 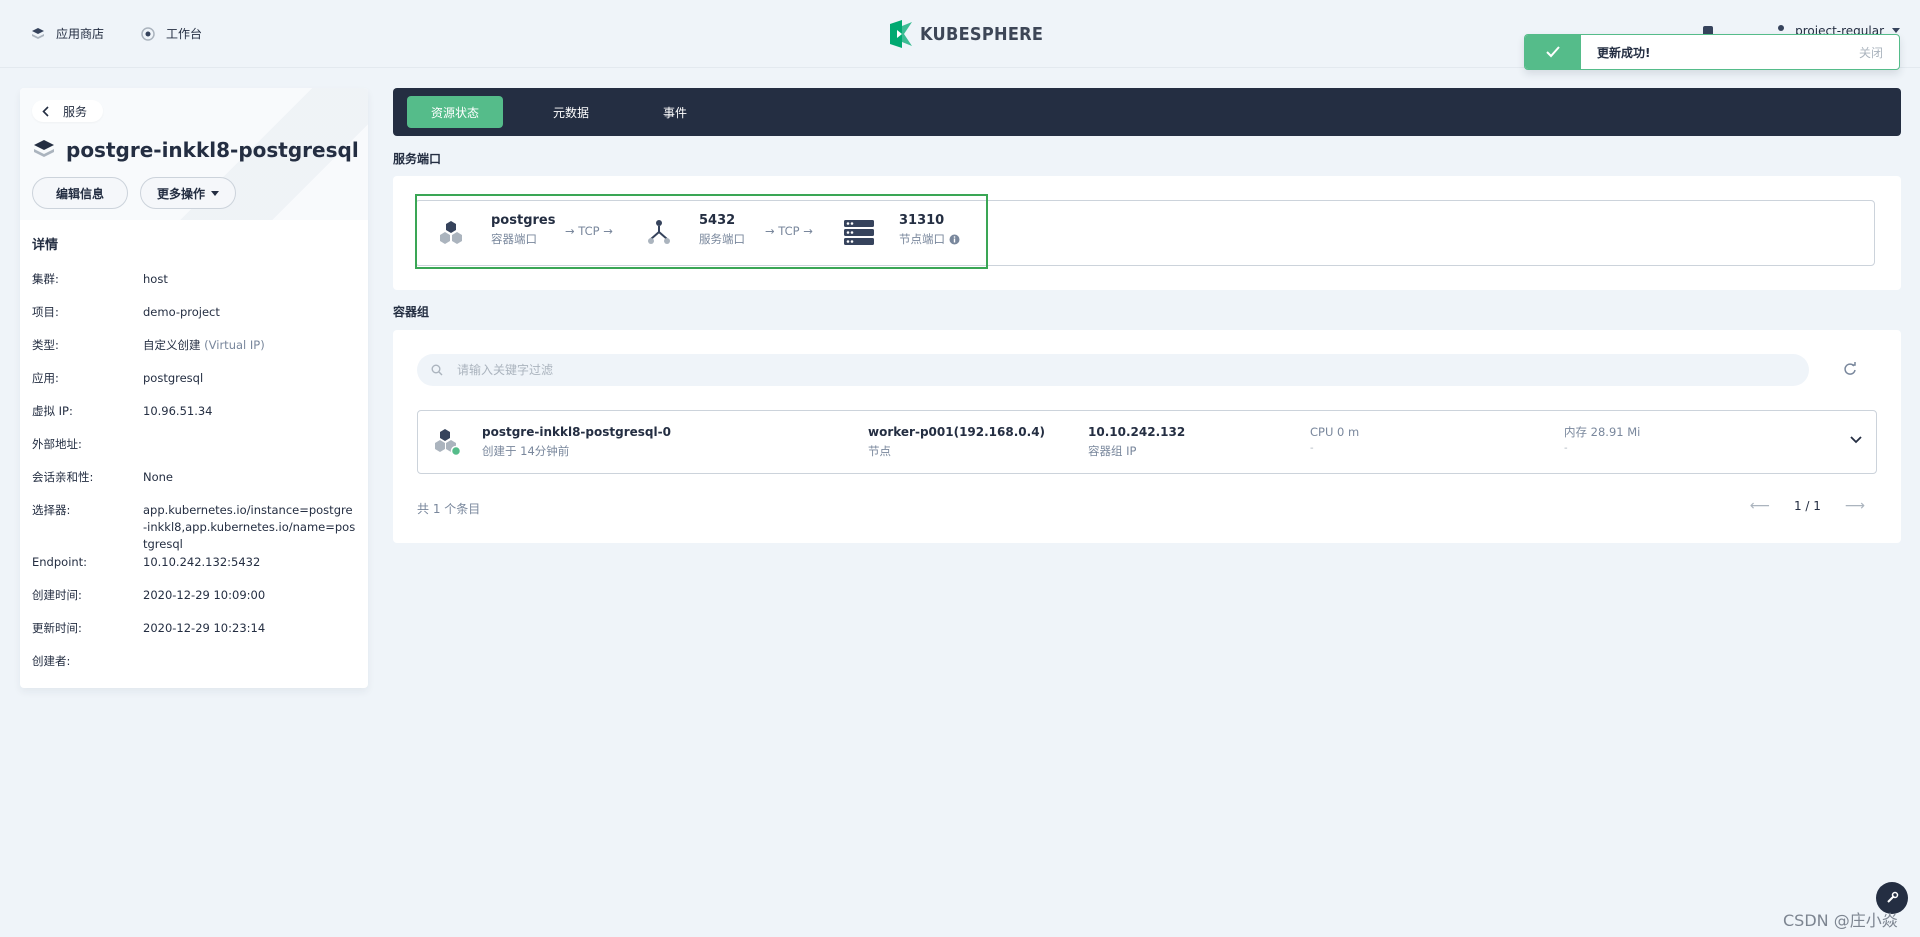 I want to click on container-port-label: 容器端口, so click(x=514, y=239).